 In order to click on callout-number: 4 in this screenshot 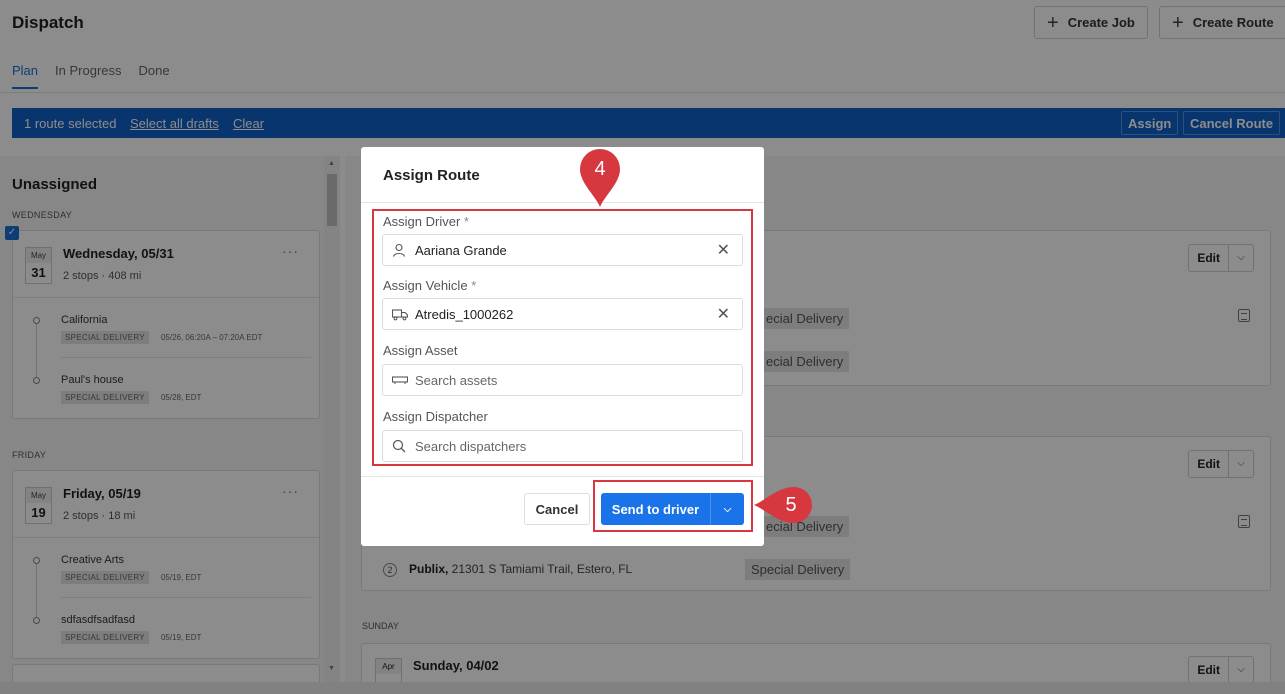, I will do `click(600, 169)`.